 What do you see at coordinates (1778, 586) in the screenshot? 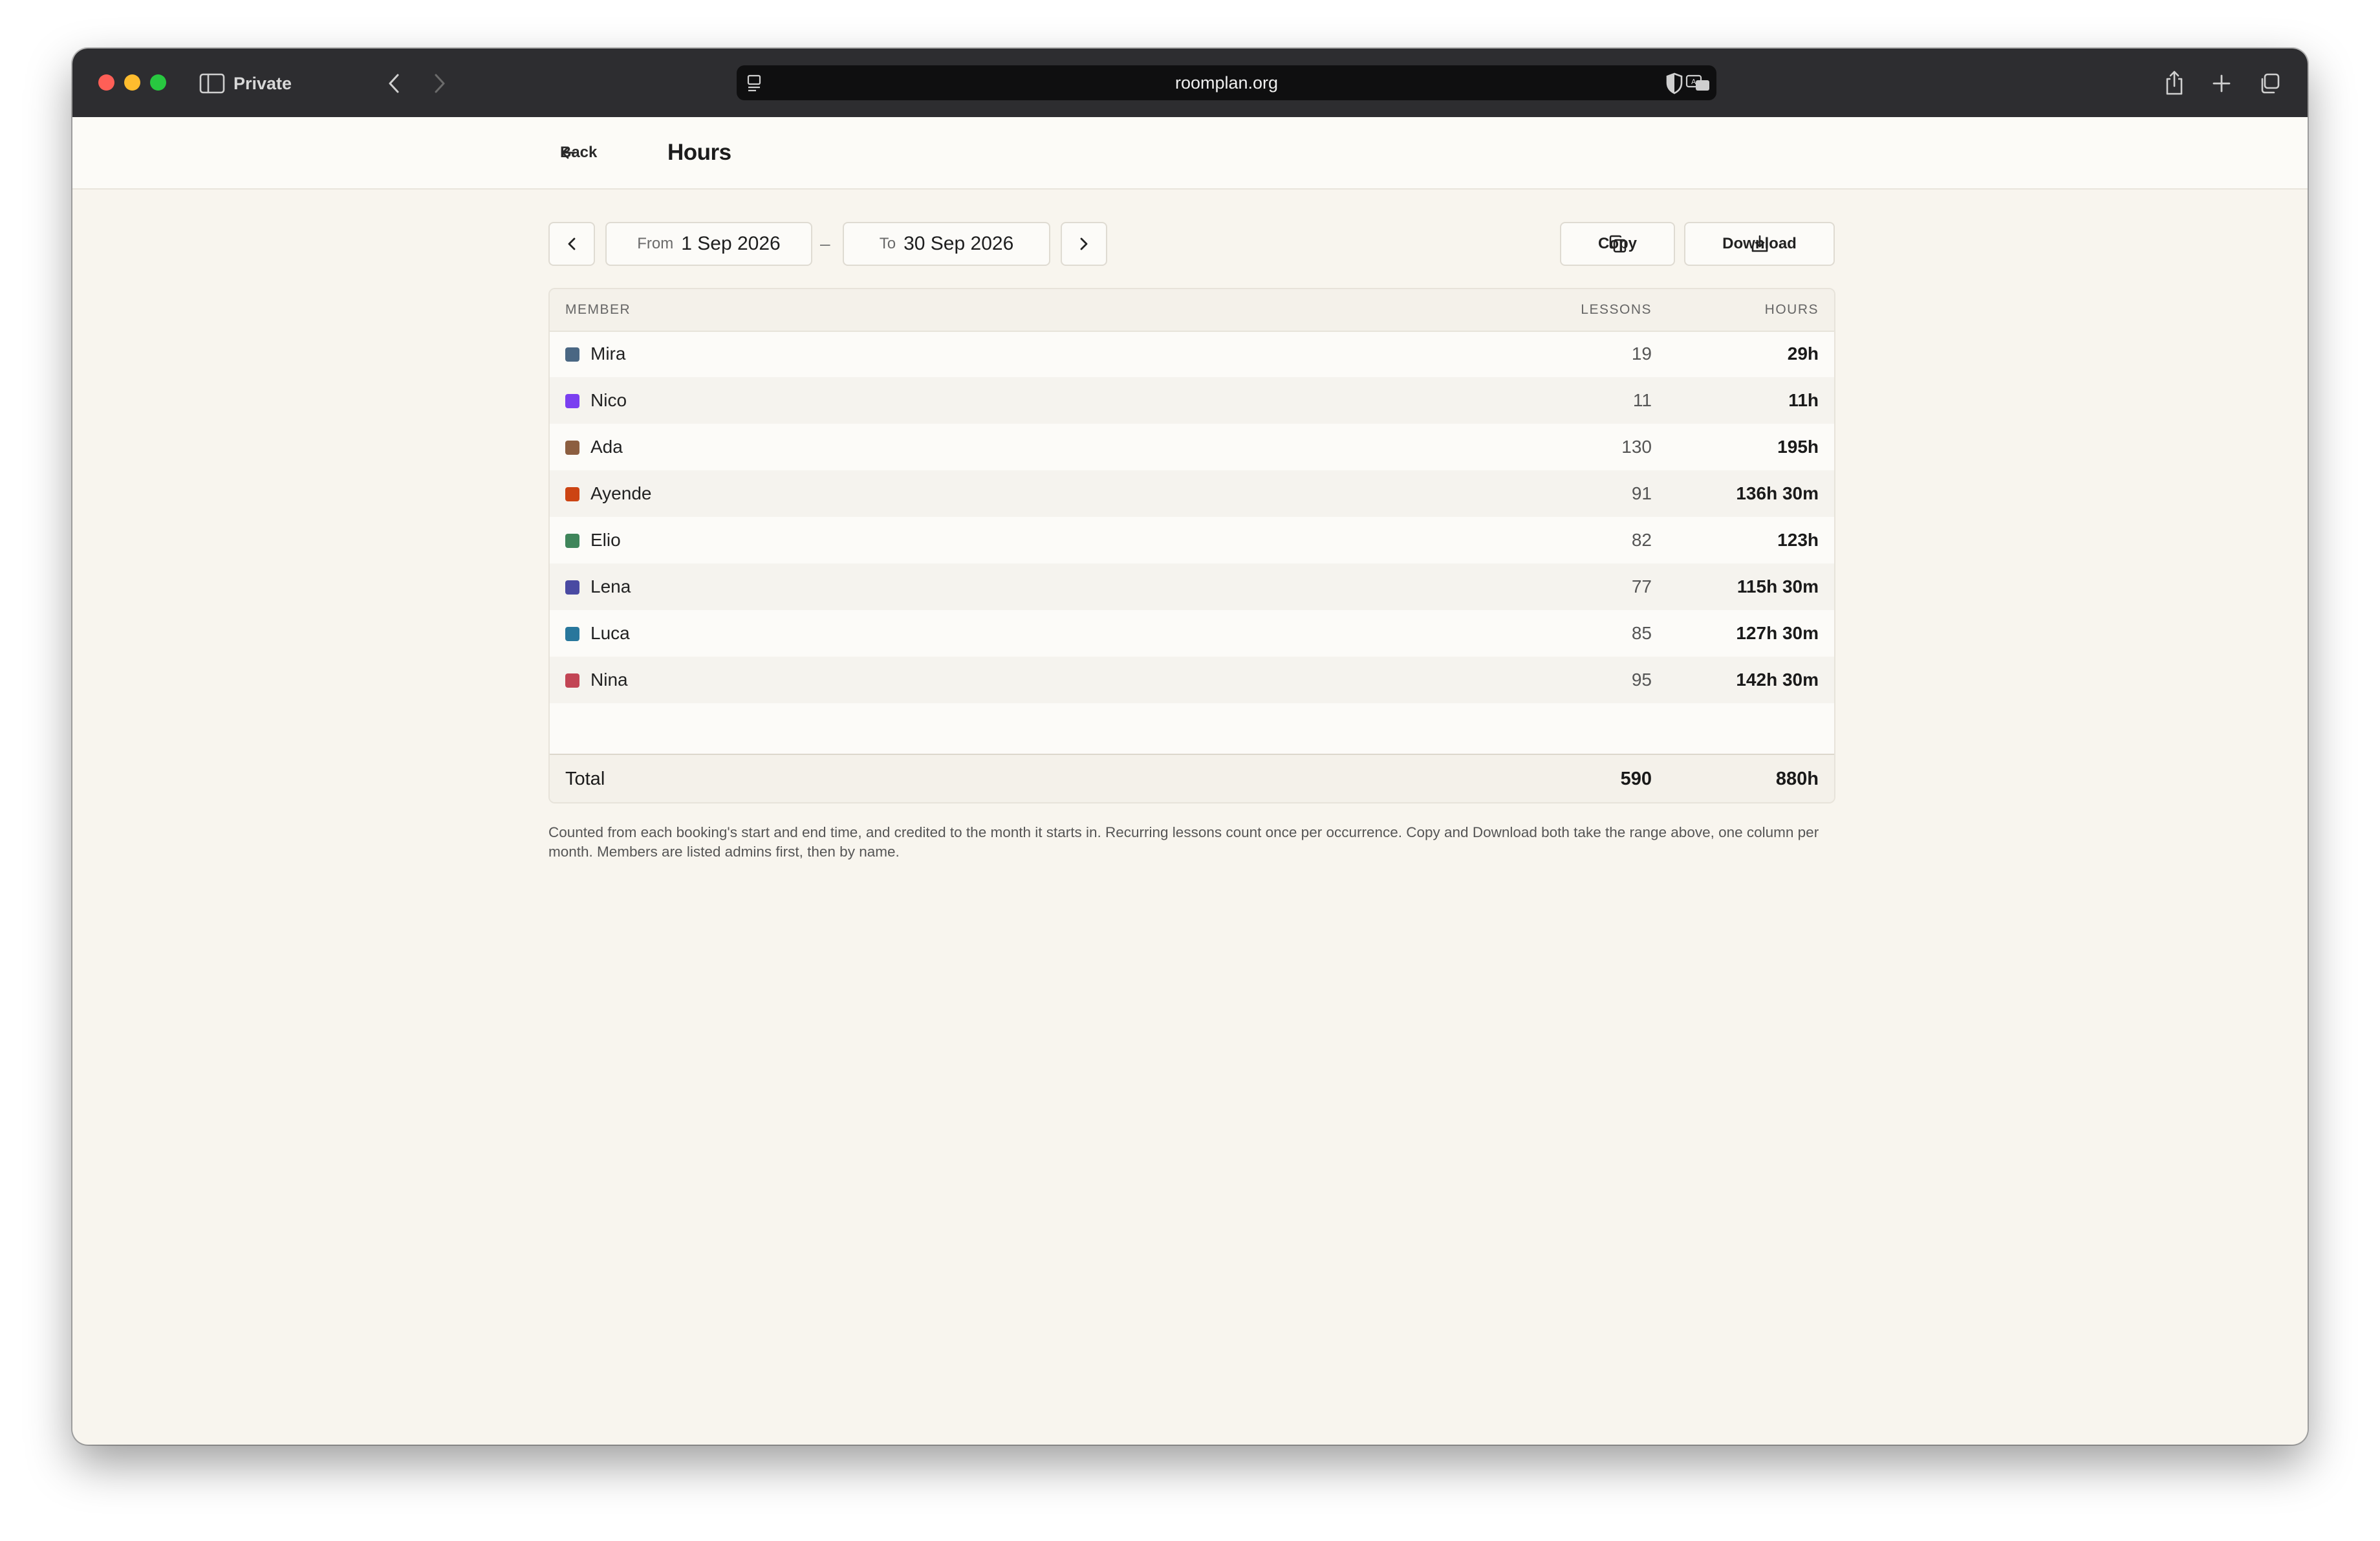
I see `member-hours: 115h 30m` at bounding box center [1778, 586].